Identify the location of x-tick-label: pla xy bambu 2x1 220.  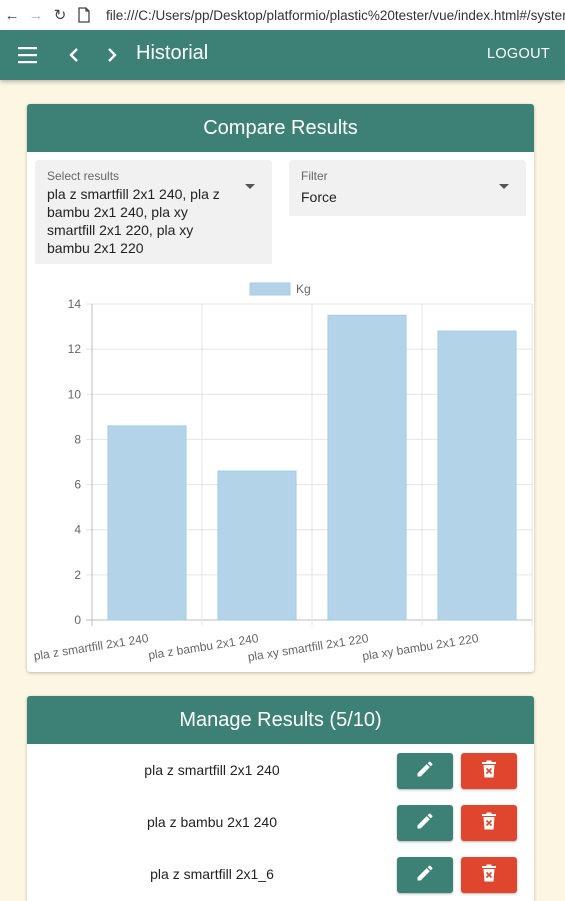
(420, 647).